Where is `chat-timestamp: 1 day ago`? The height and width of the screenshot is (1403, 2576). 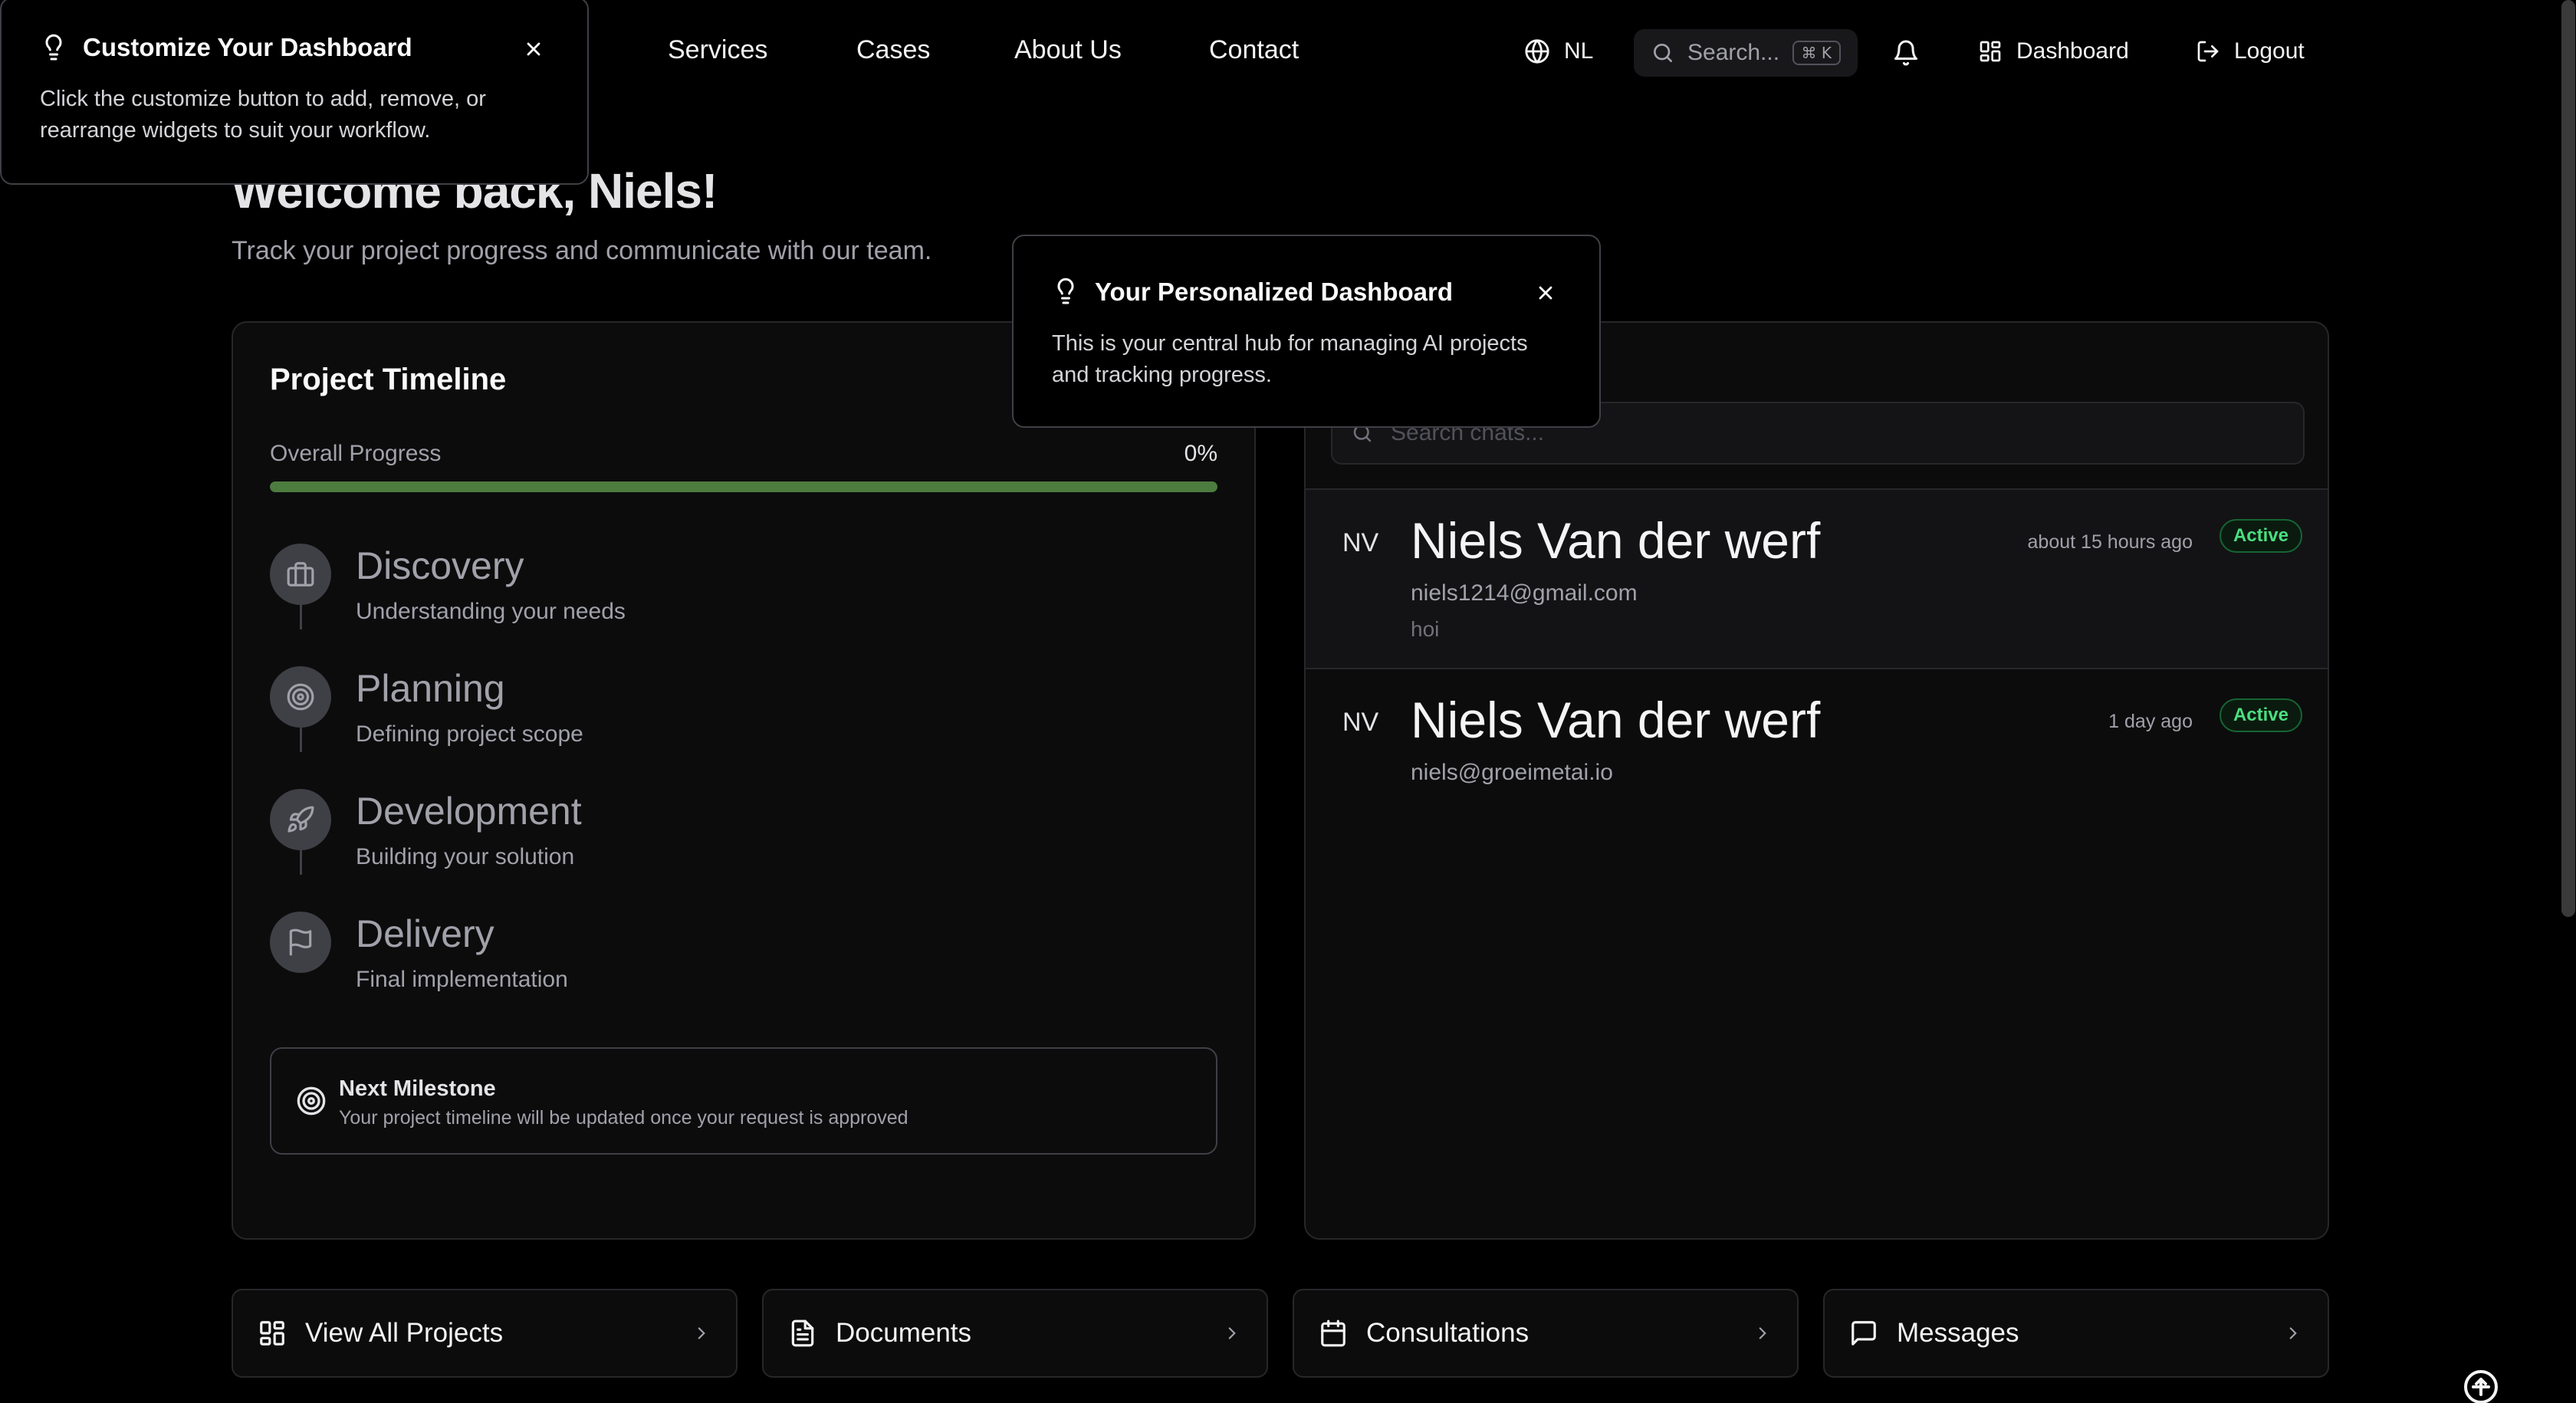
chat-timestamp: 1 day ago is located at coordinates (2150, 721).